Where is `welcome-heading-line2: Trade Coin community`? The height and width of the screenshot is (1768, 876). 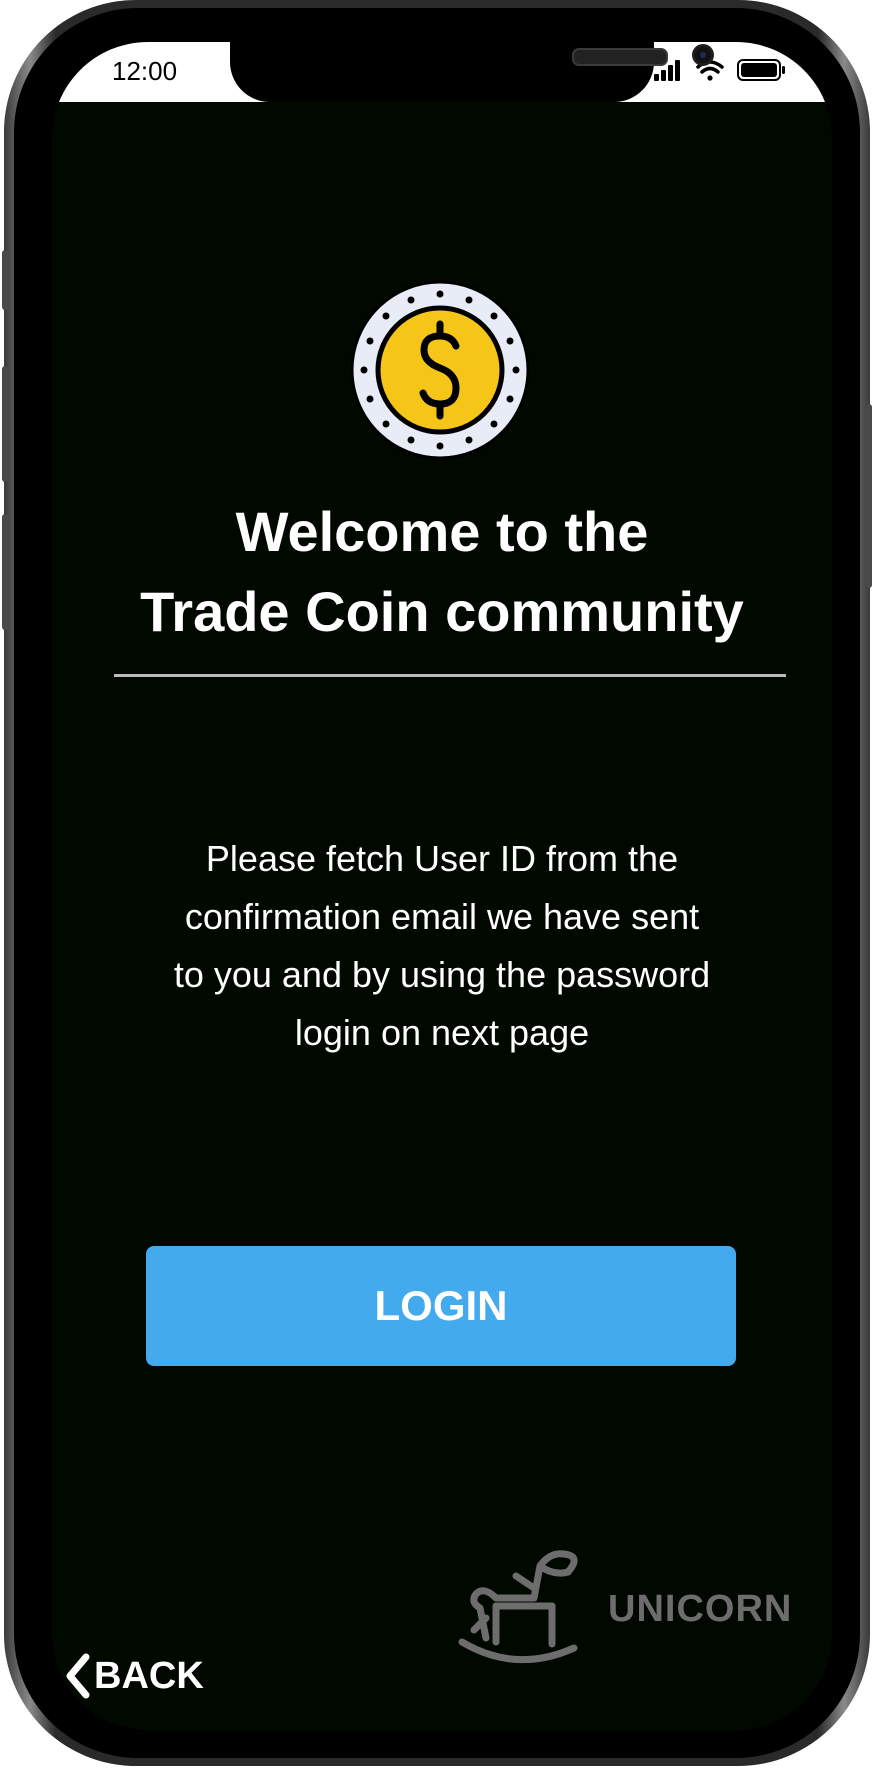 welcome-heading-line2: Trade Coin community is located at coordinates (442, 611).